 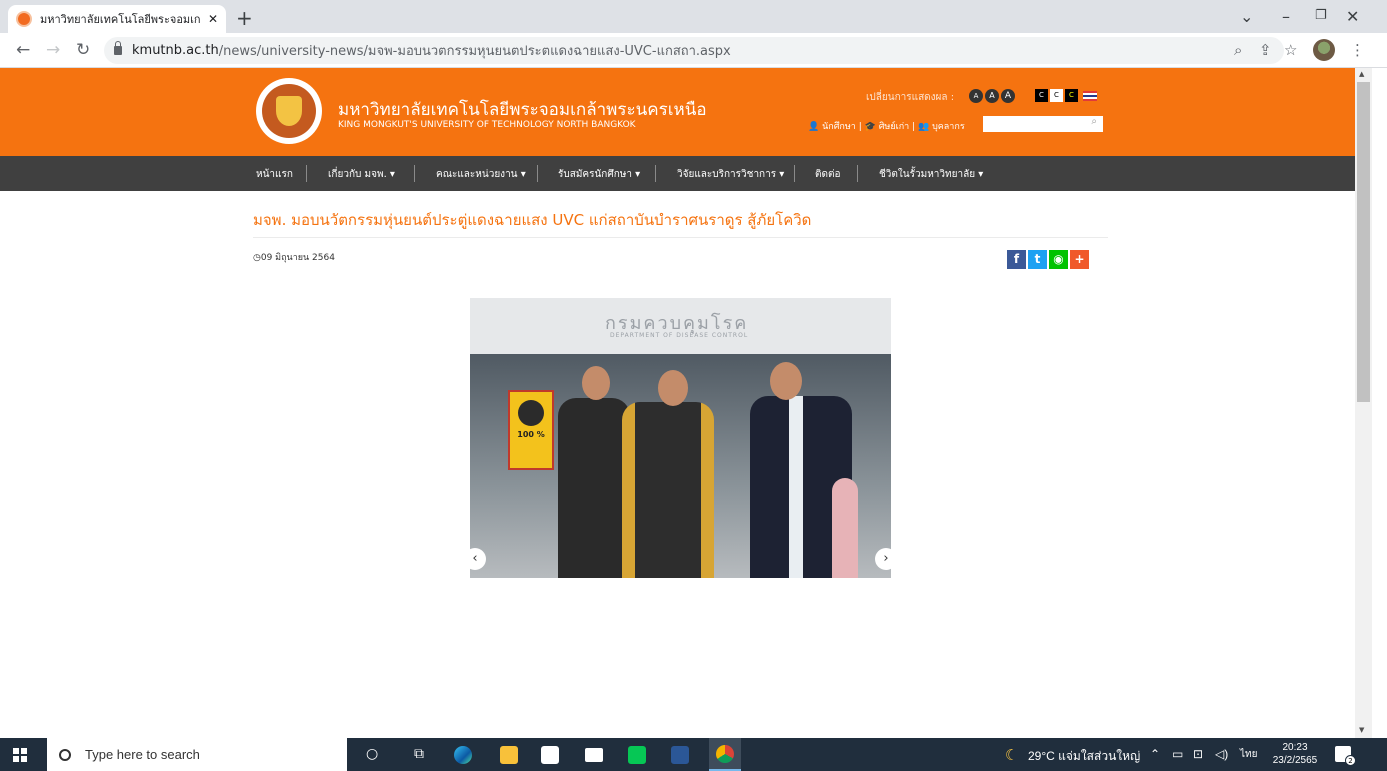 I want to click on scroll-up-icon: ▲, so click(x=1361, y=74).